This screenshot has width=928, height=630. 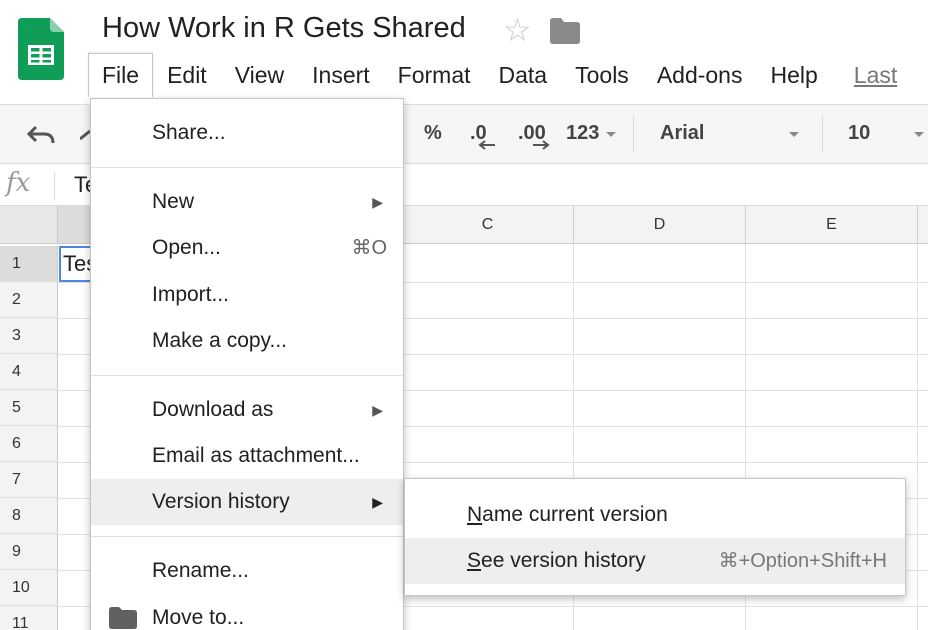 What do you see at coordinates (221, 501) in the screenshot?
I see `file-menu-version-history-label: Version history` at bounding box center [221, 501].